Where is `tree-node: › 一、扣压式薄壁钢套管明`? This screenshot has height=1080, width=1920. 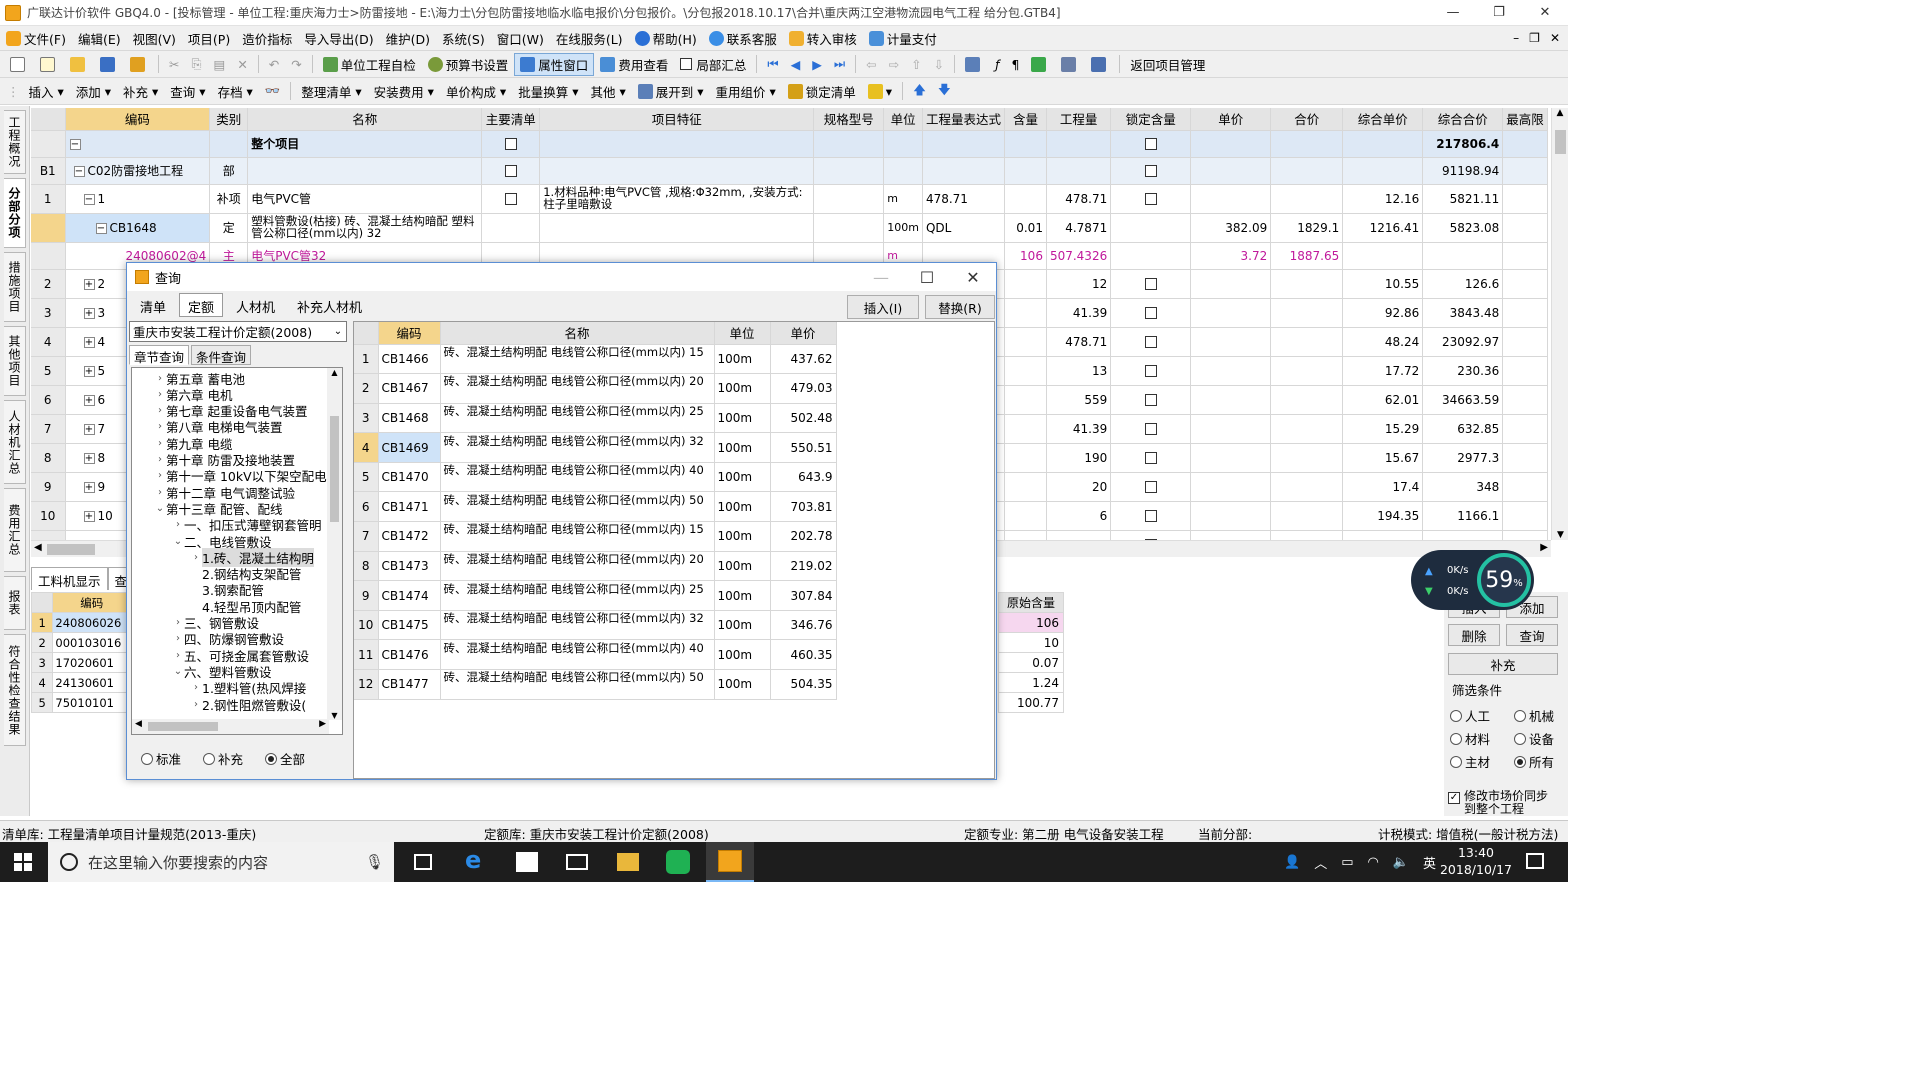
tree-node: › 一、扣压式薄壁钢套管明 is located at coordinates (247, 525).